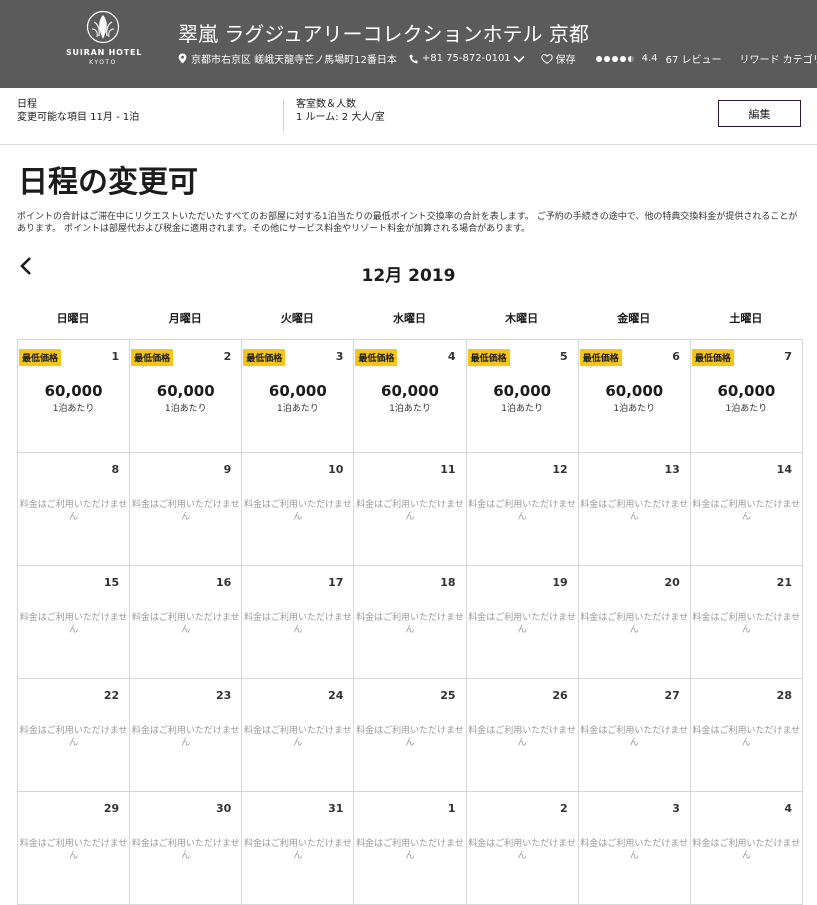 The height and width of the screenshot is (905, 817). I want to click on calendar-day-cell: 25 料金はご利用いただけません, so click(410, 735).